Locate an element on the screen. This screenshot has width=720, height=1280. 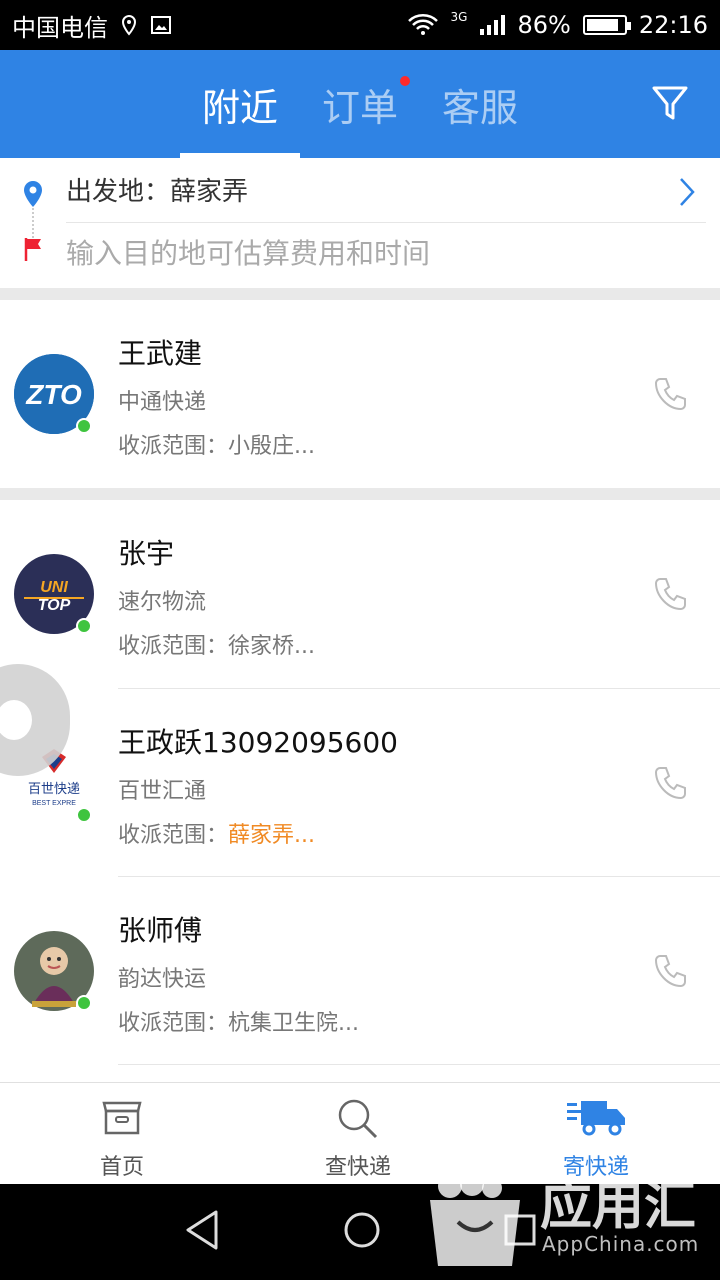
home-icon is located at coordinates (362, 1230).